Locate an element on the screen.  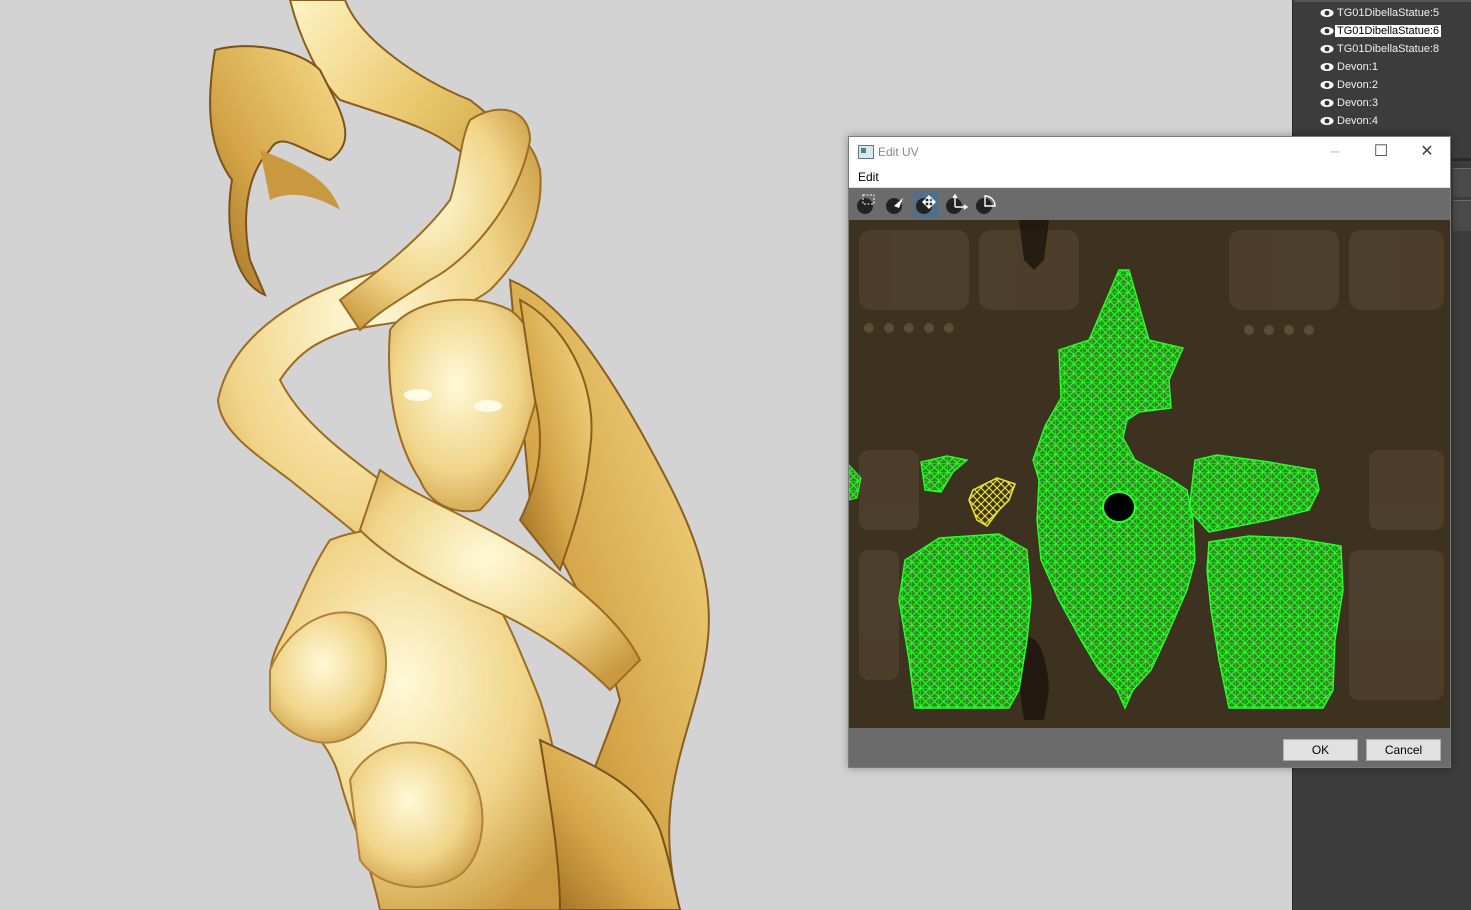
move-tool-button is located at coordinates (926, 204).